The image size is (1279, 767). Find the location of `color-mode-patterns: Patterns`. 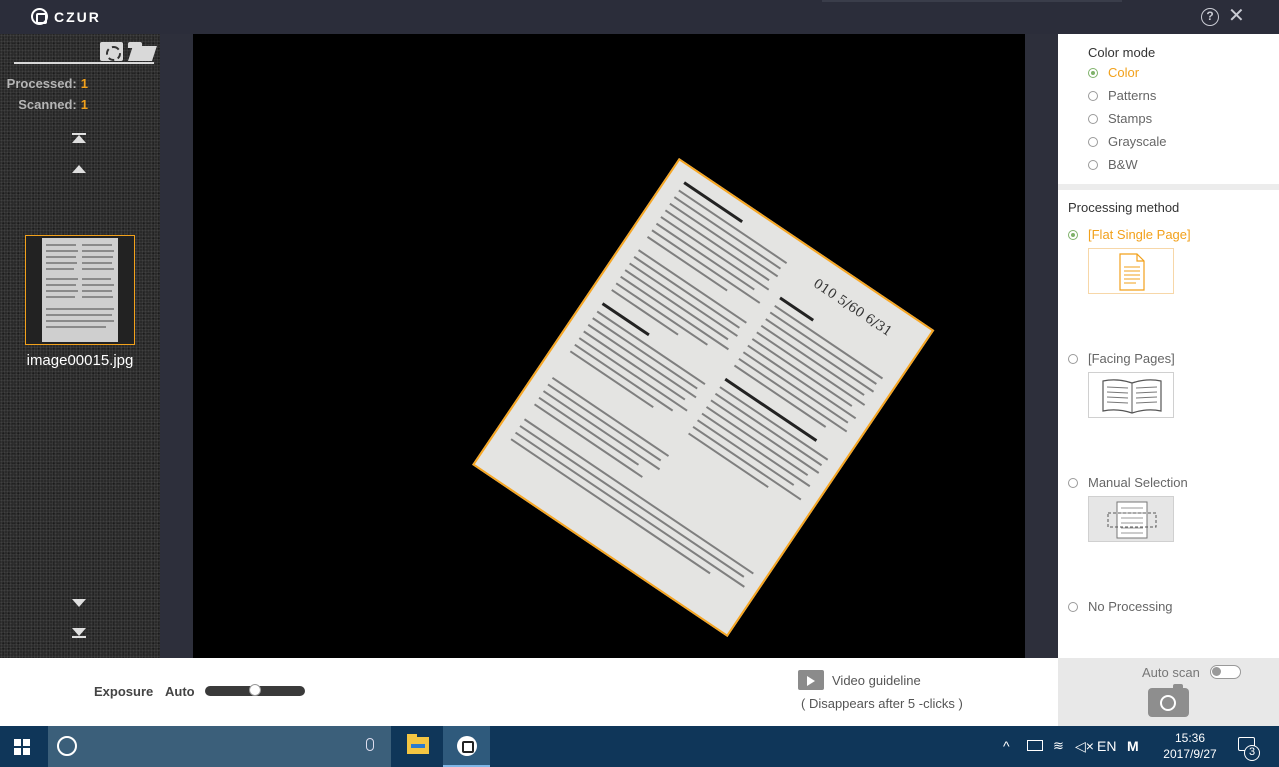

color-mode-patterns: Patterns is located at coordinates (1122, 95).